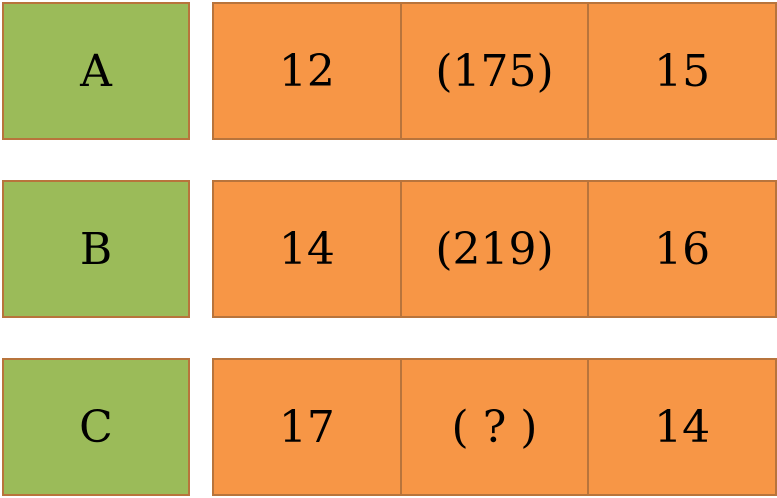 The image size is (777, 498). Describe the element at coordinates (96, 249) in the screenshot. I see `row-label-b: B` at that location.